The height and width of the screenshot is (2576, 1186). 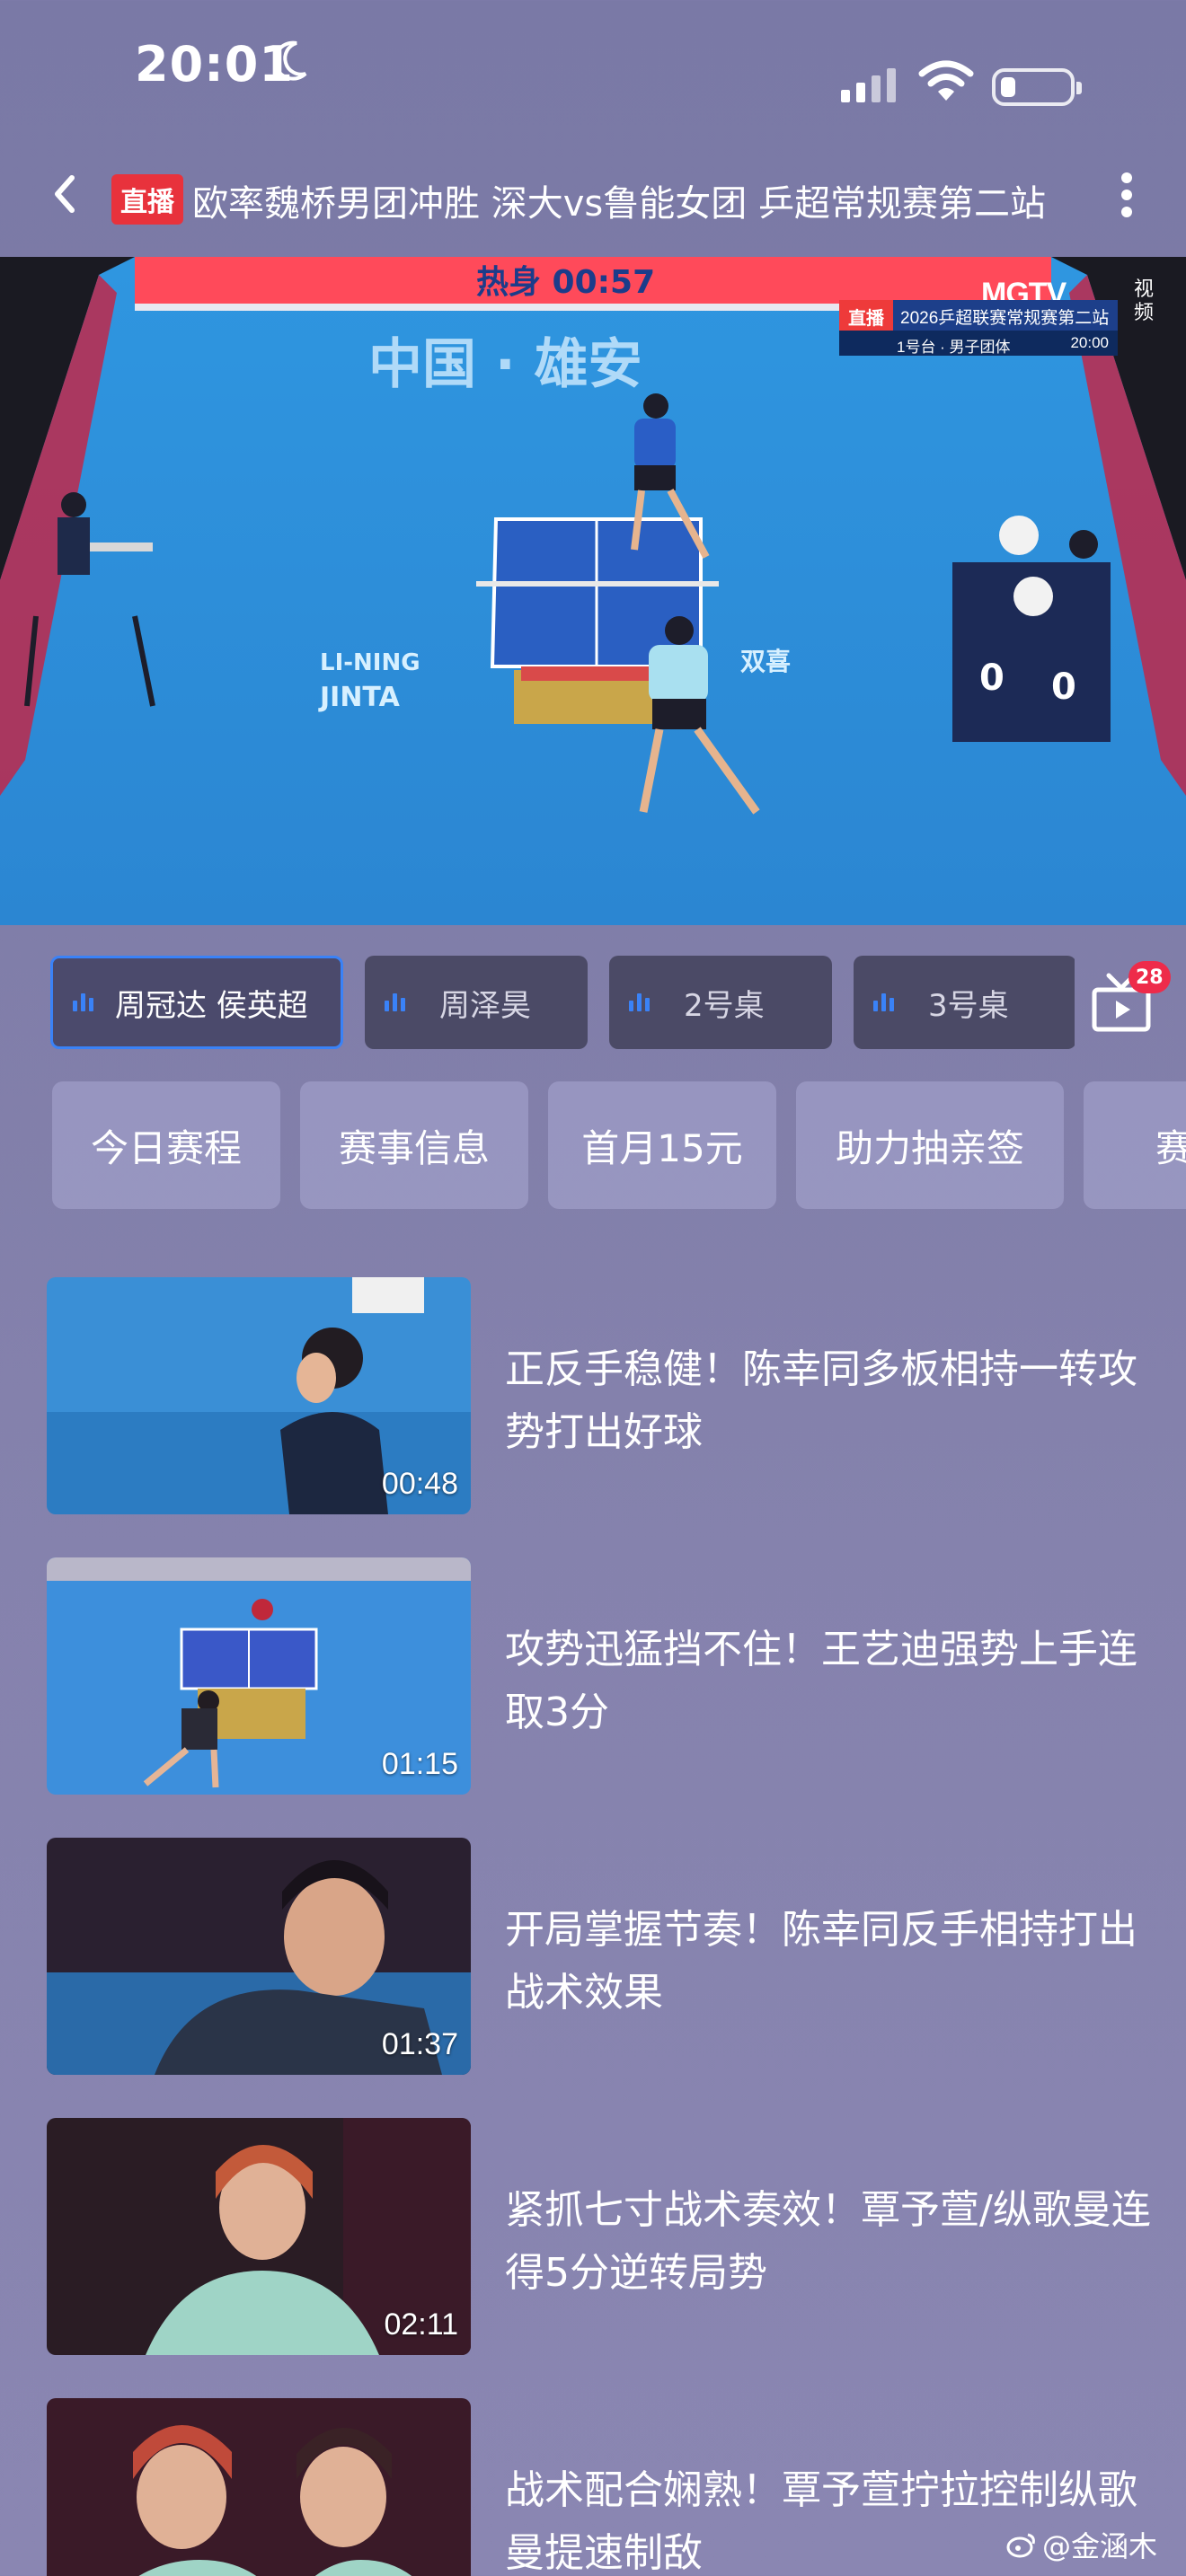 I want to click on wifi-icon, so click(x=946, y=80).